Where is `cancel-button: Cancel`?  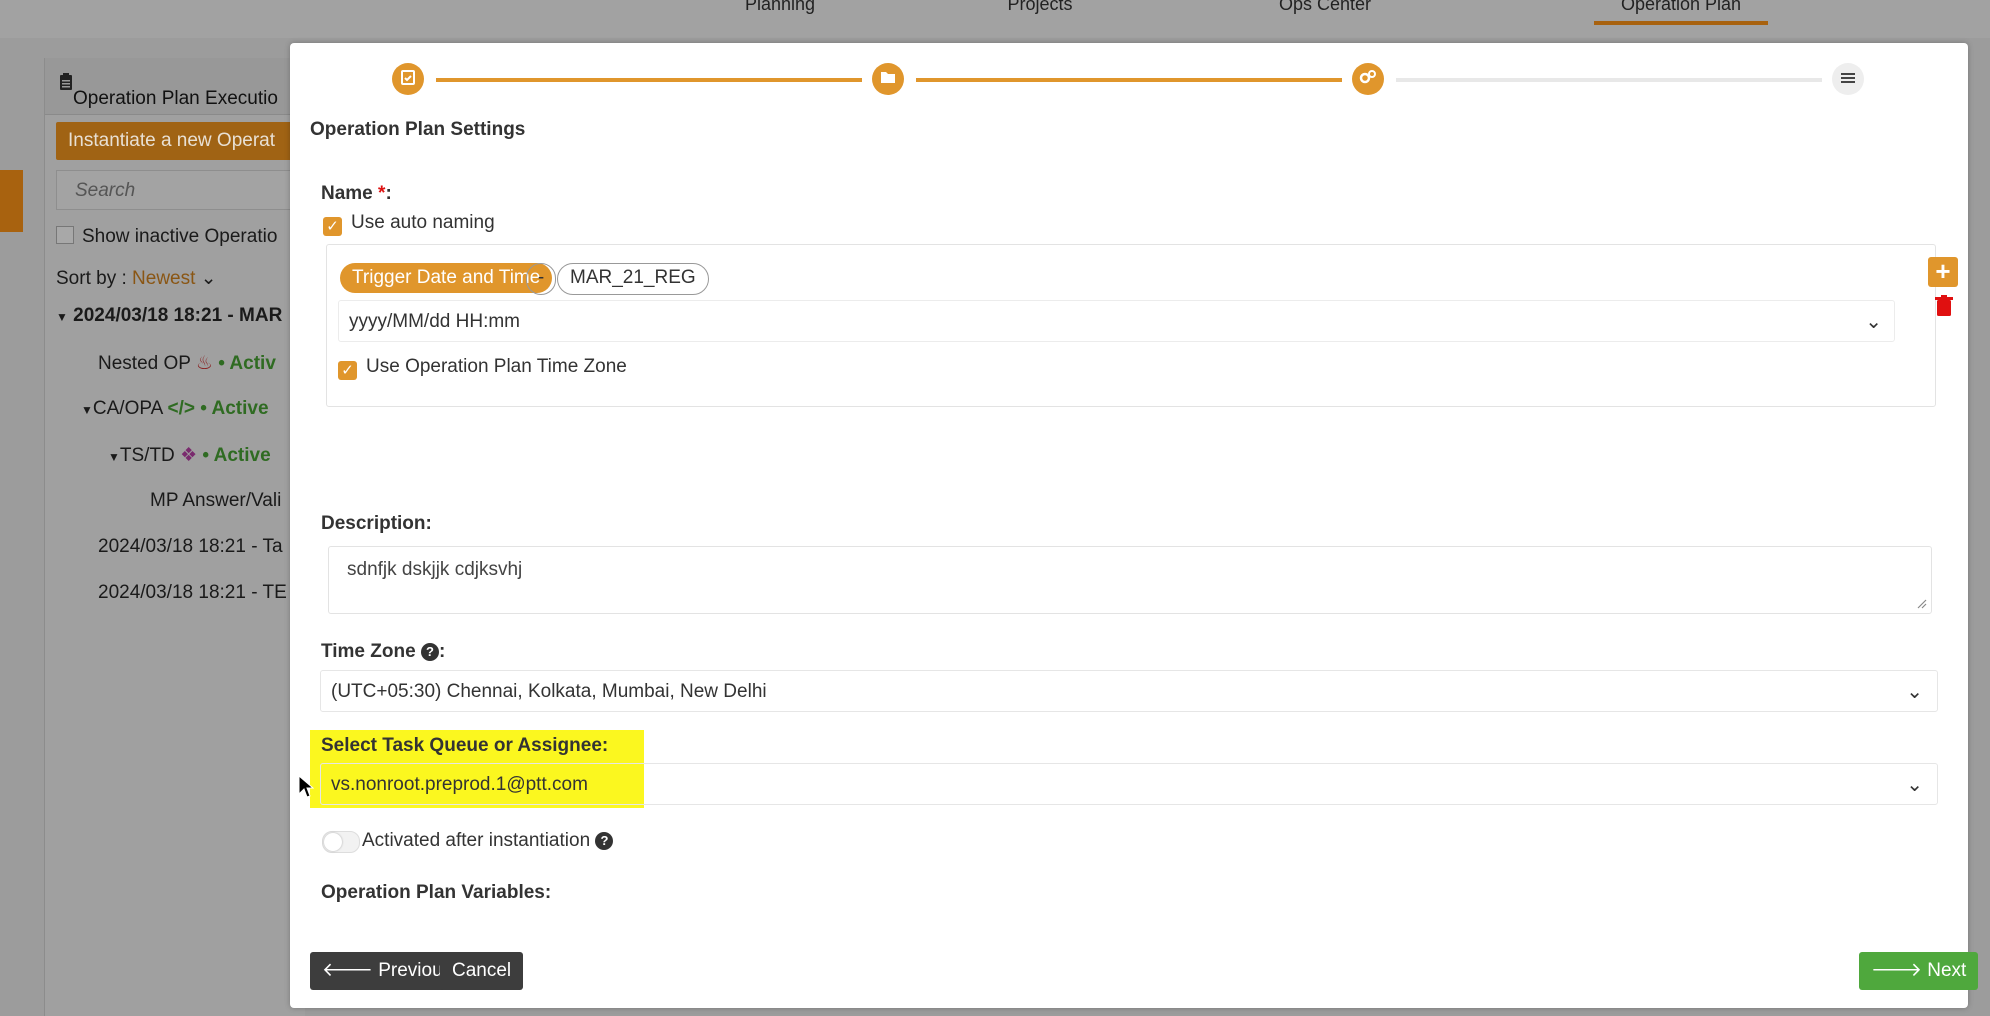 cancel-button: Cancel is located at coordinates (482, 971).